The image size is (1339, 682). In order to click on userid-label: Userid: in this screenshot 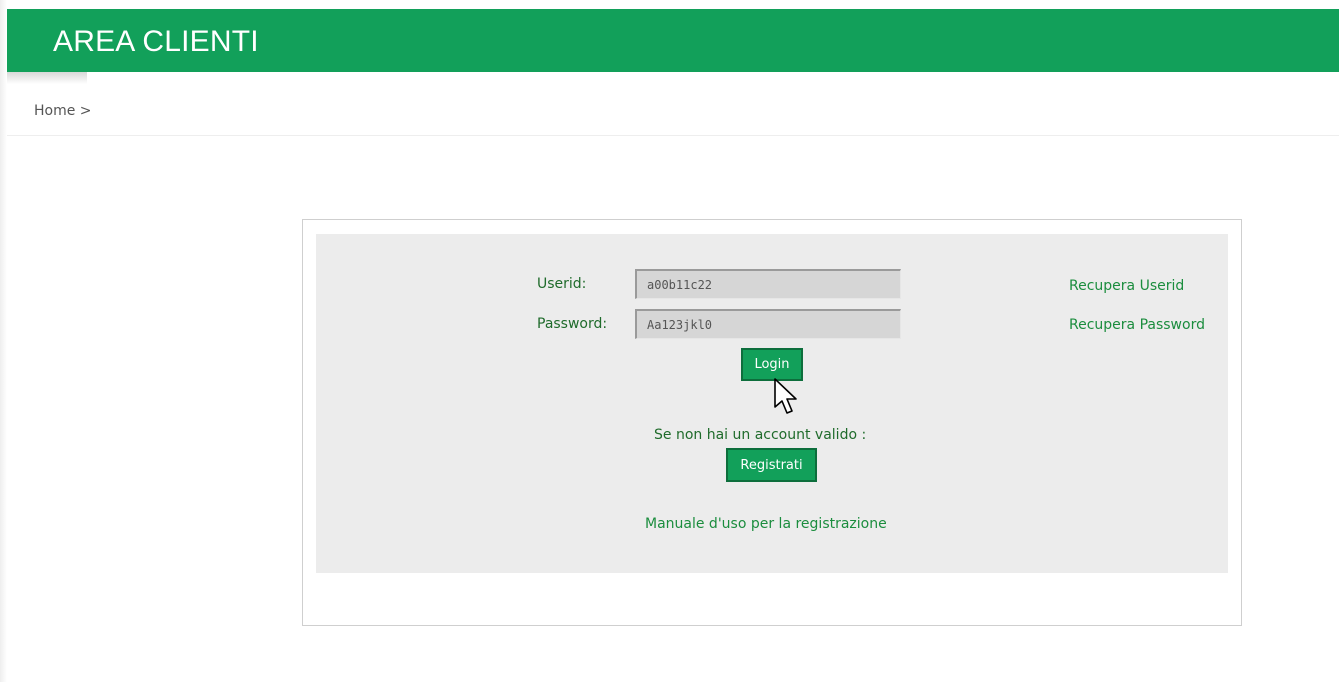, I will do `click(562, 284)`.